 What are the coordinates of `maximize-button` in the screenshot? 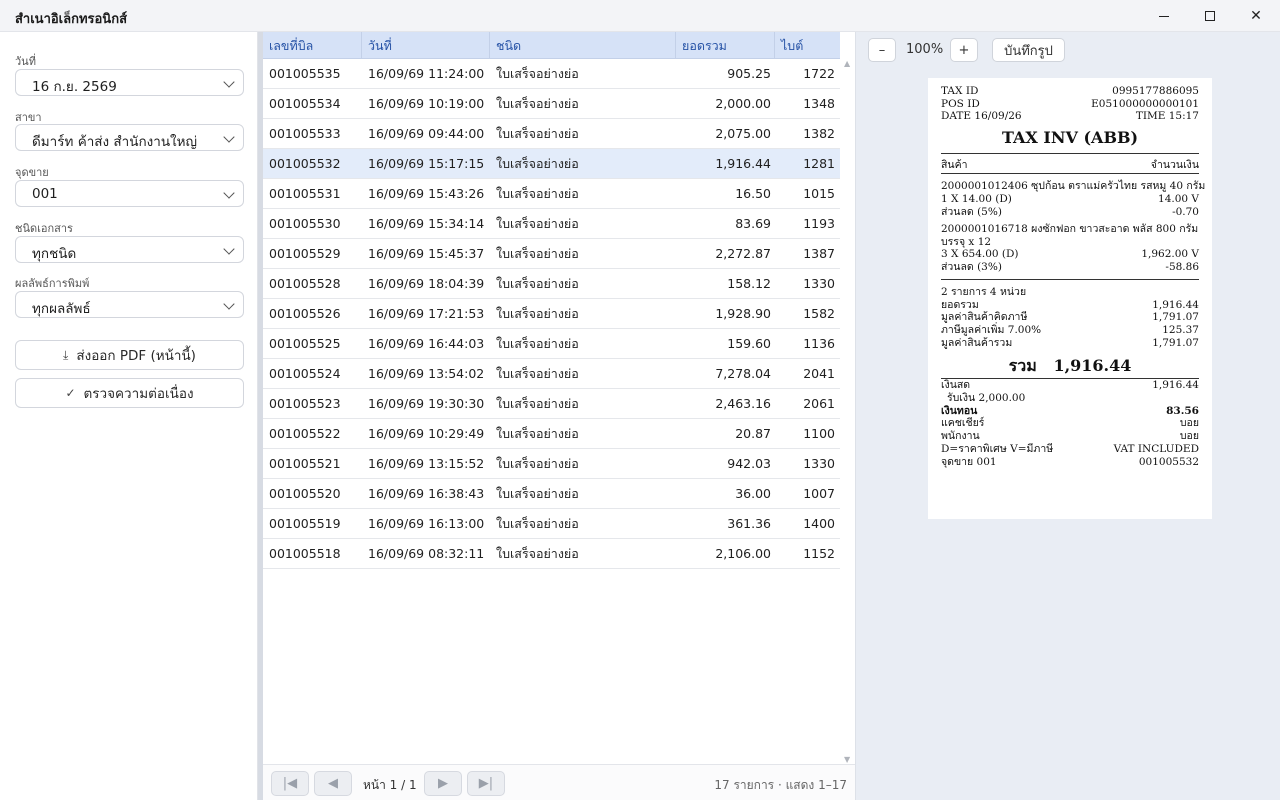 It's located at (1210, 16).